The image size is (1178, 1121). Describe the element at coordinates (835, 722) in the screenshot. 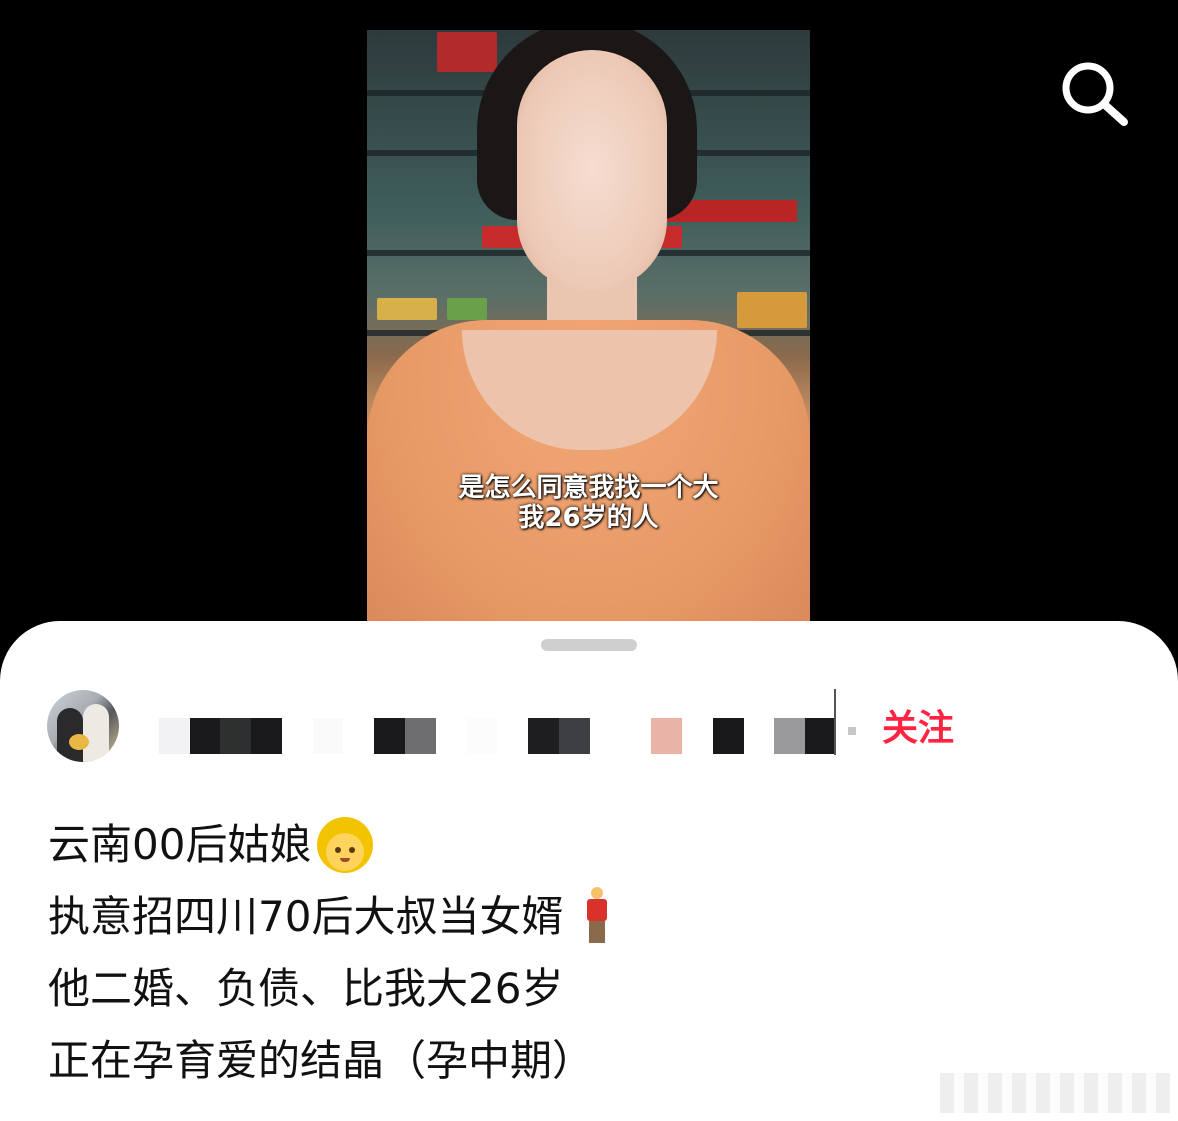

I see `divider` at that location.